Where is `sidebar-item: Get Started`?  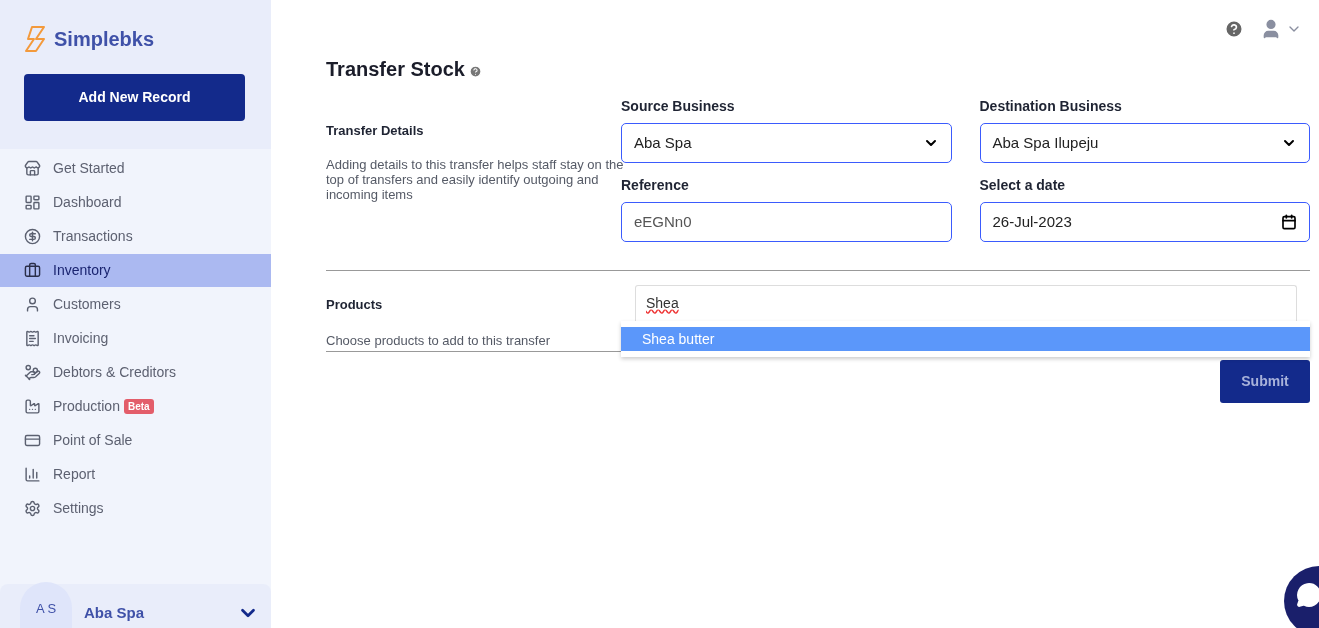 sidebar-item: Get Started is located at coordinates (135, 168).